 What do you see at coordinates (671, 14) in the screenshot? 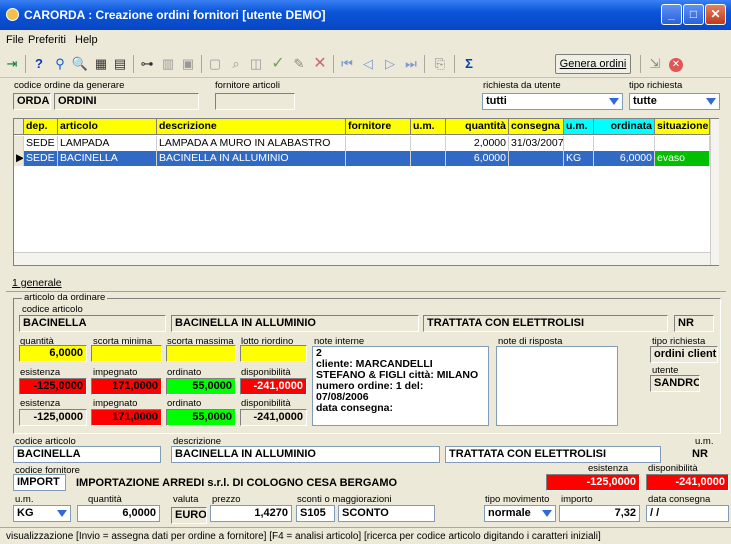
I see `minimize-button: _` at bounding box center [671, 14].